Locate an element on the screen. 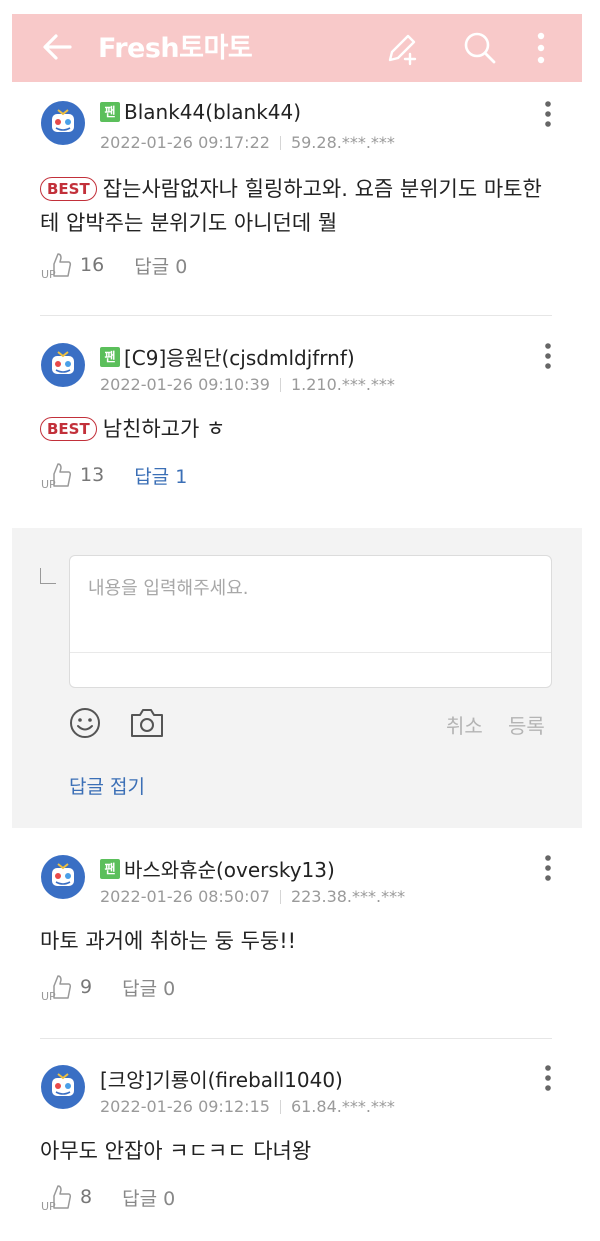  comment-author: 팬 [C9]응원단(cjsdmldjfrnf) is located at coordinates (227, 356).